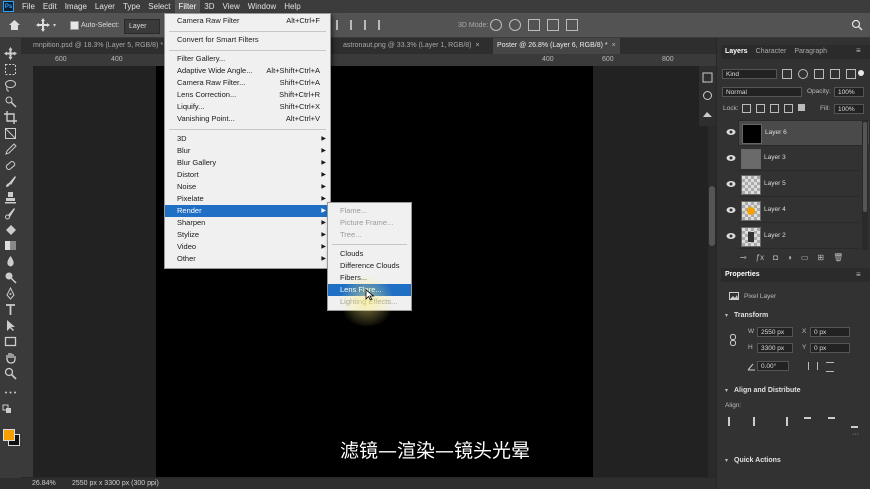 The width and height of the screenshot is (870, 489). What do you see at coordinates (849, 92) in the screenshot?
I see `opacity-field: 100%` at bounding box center [849, 92].